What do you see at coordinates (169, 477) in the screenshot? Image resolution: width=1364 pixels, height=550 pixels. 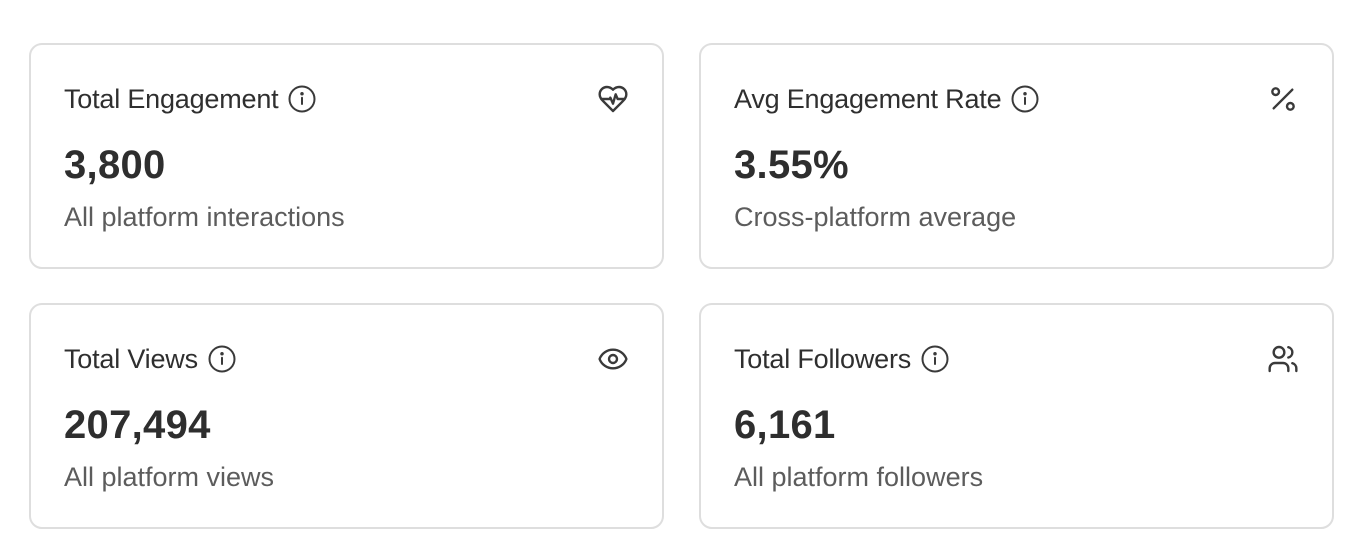 I see `stat-description: All platform views` at bounding box center [169, 477].